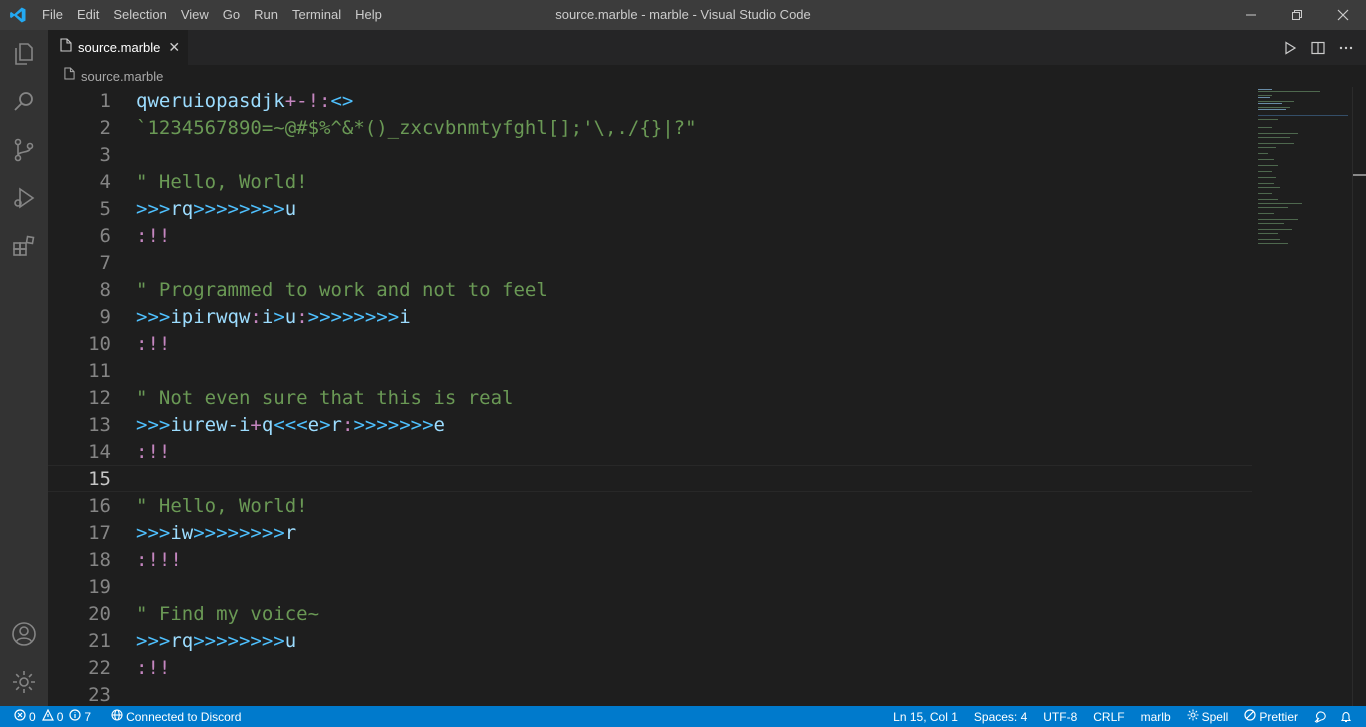  What do you see at coordinates (650, 100) in the screenshot?
I see `code-line: 1 qweruiopasdjk+-!:<>` at bounding box center [650, 100].